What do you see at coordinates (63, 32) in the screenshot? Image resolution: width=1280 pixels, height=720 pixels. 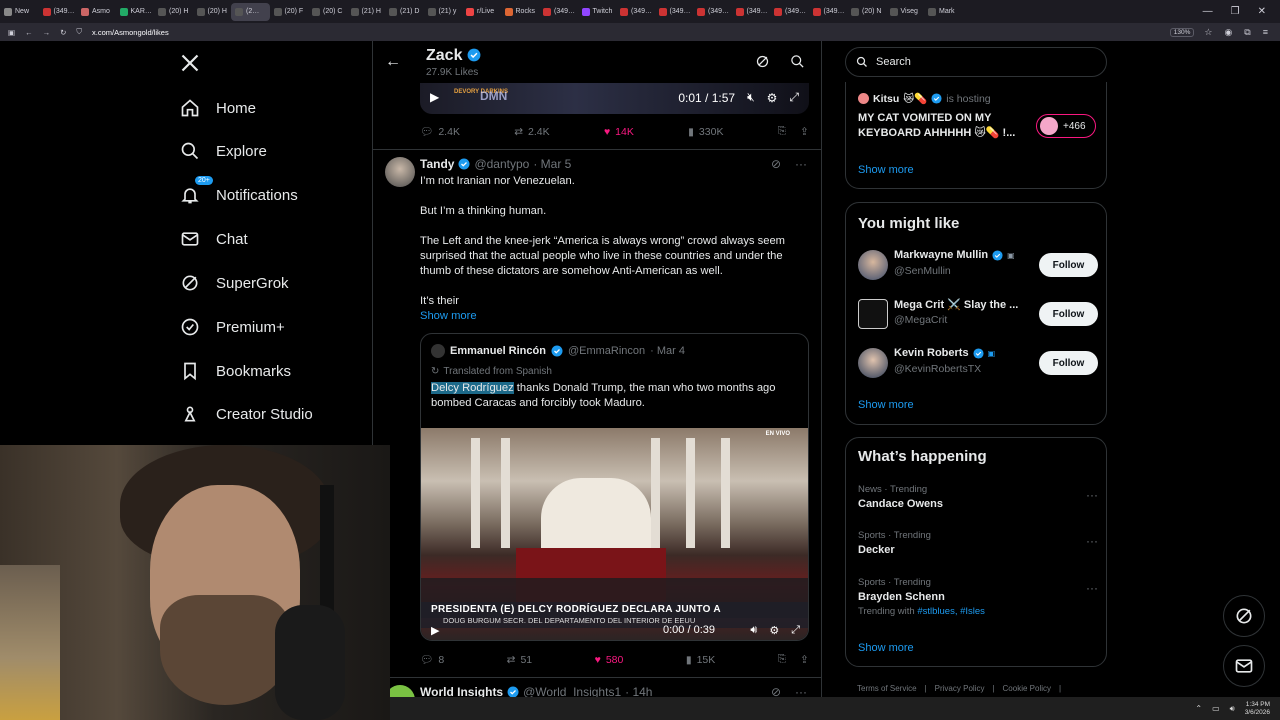 I see `reload-icon: ↻` at bounding box center [63, 32].